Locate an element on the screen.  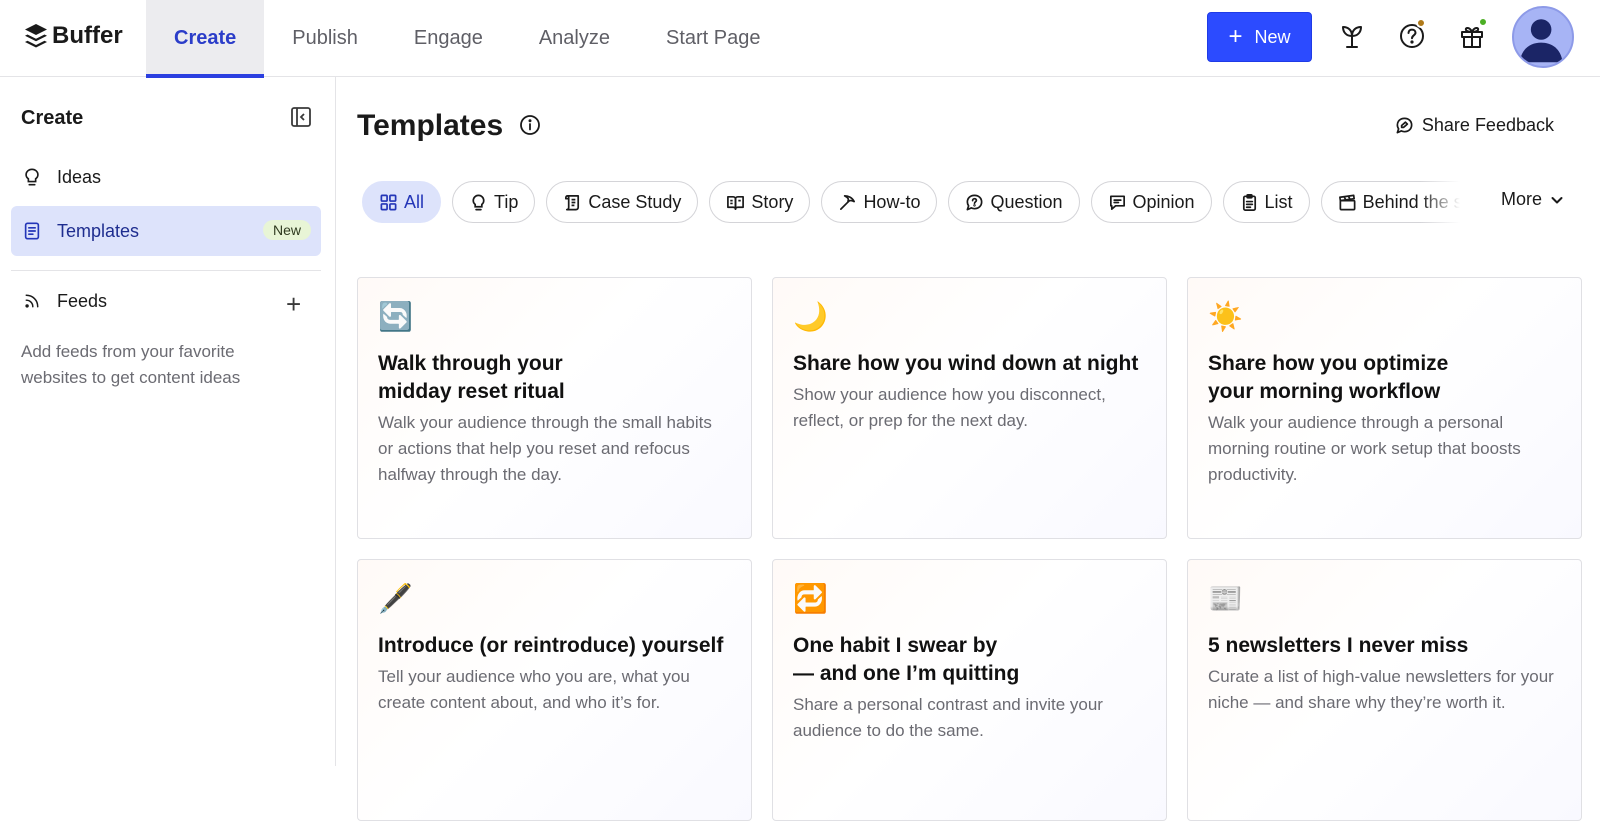
avatar is located at coordinates (1543, 37).